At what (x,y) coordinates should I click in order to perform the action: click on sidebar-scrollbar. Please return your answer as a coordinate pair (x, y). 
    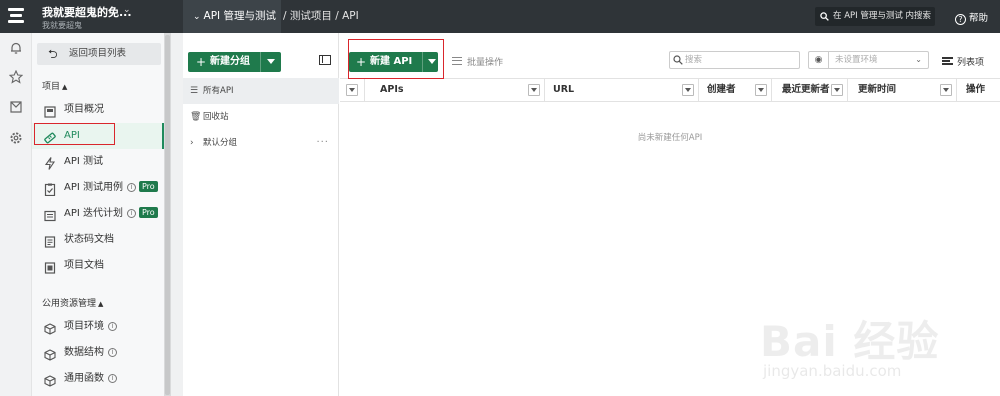
    Looking at the image, I should click on (167, 214).